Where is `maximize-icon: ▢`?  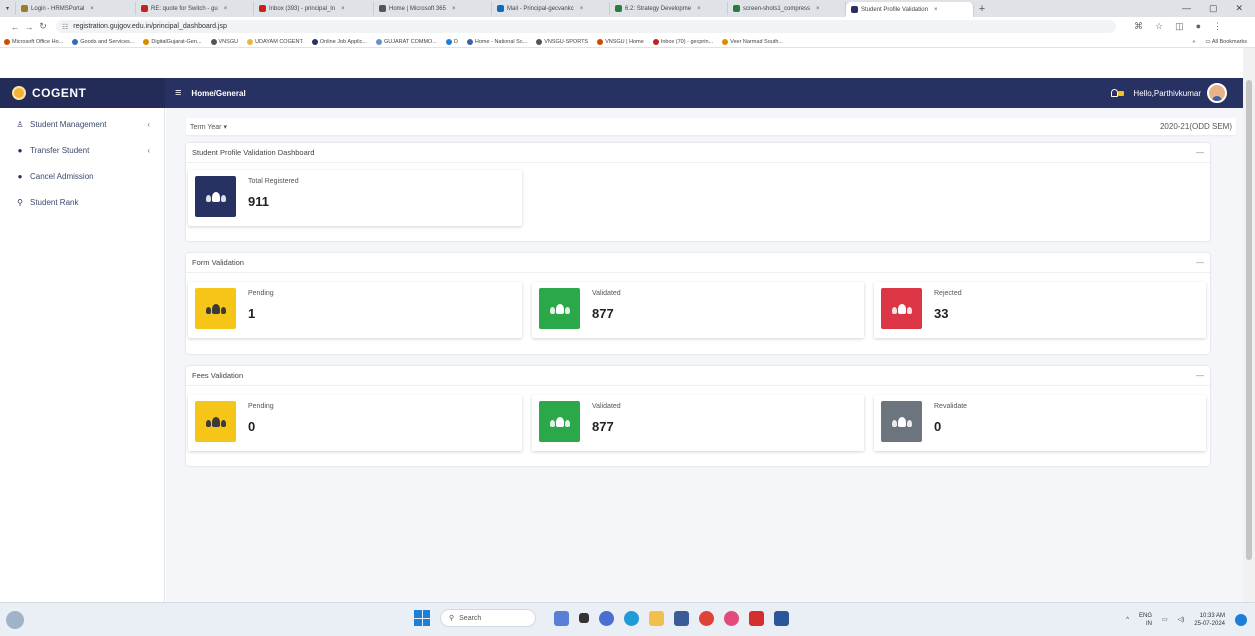 maximize-icon: ▢ is located at coordinates (1213, 8).